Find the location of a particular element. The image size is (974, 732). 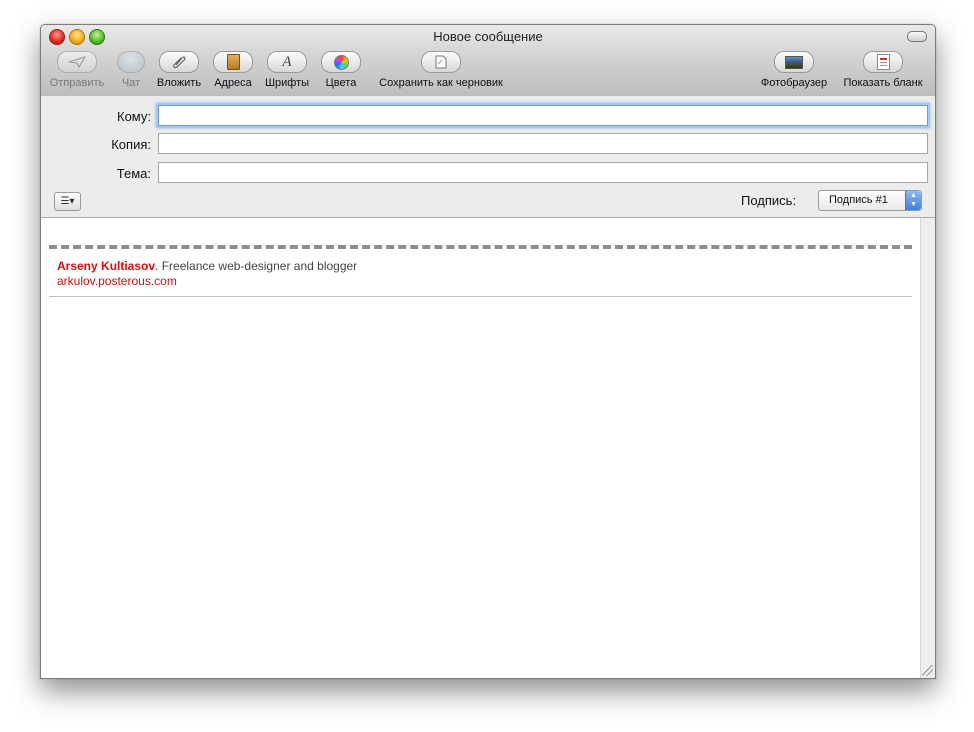

toolbar-toggle-button is located at coordinates (917, 36).